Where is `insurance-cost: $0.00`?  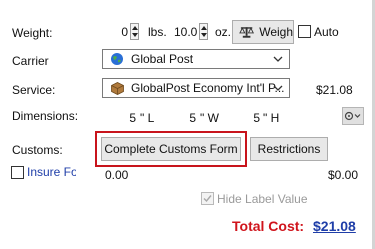
insurance-cost: $0.00 is located at coordinates (343, 175).